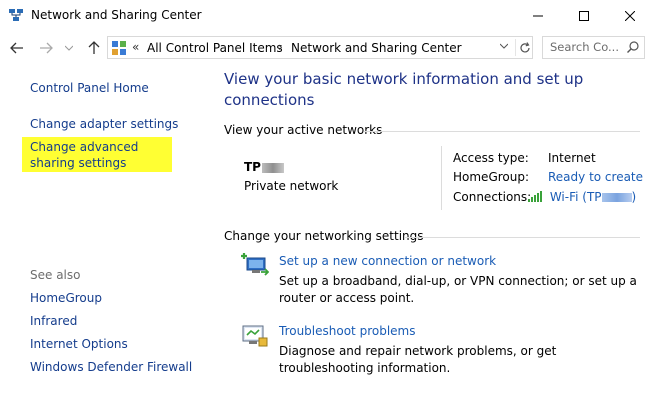  Describe the element at coordinates (376, 48) in the screenshot. I see `breadcrumb-network-center: Network and Sharing Center` at that location.